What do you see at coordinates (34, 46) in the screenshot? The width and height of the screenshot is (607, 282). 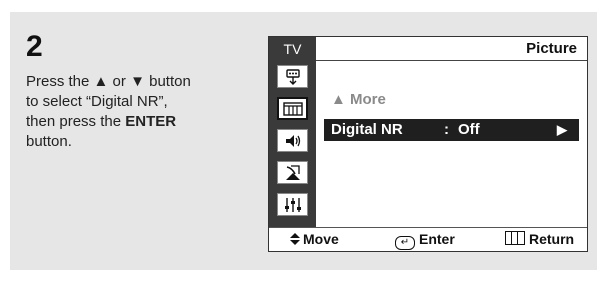 I see `step-number: 2` at bounding box center [34, 46].